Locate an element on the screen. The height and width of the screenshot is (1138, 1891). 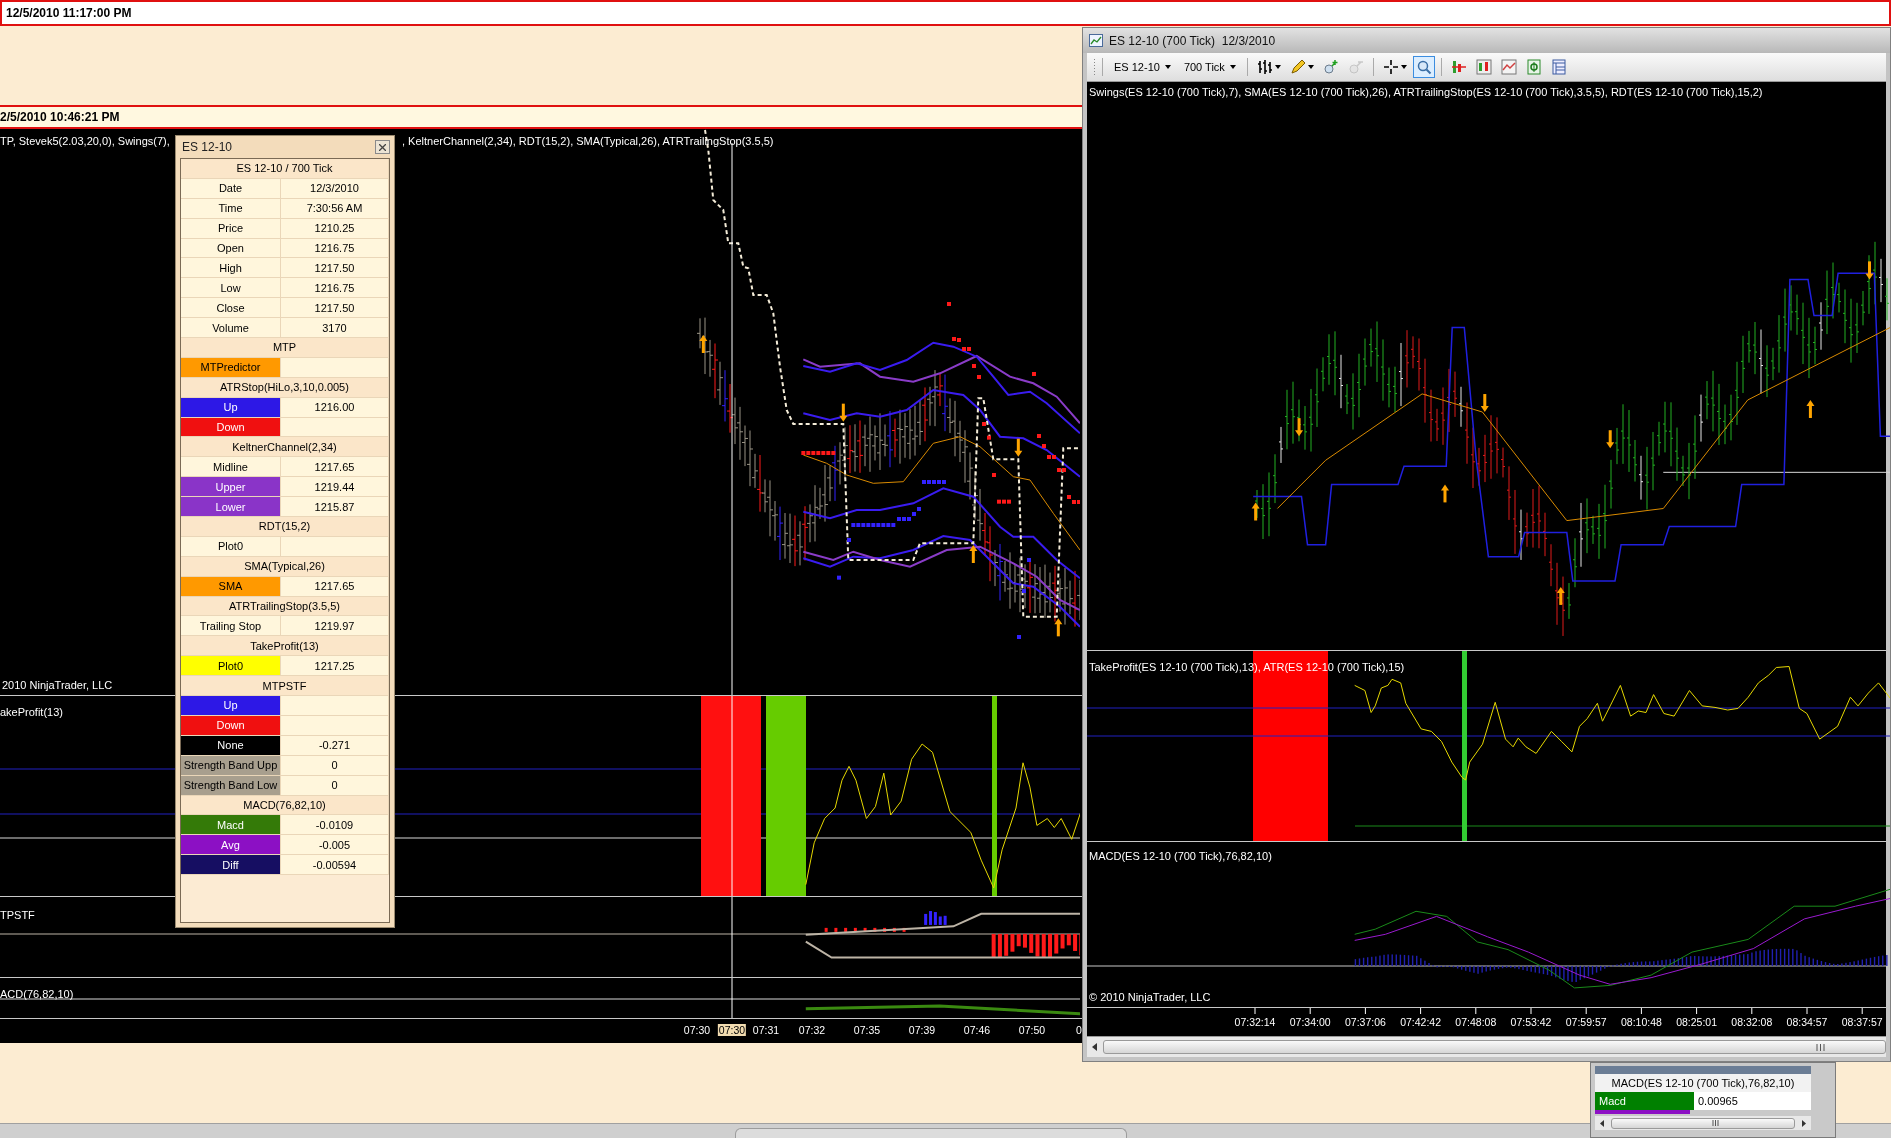
indicator-bars-icon is located at coordinates (1458, 67).